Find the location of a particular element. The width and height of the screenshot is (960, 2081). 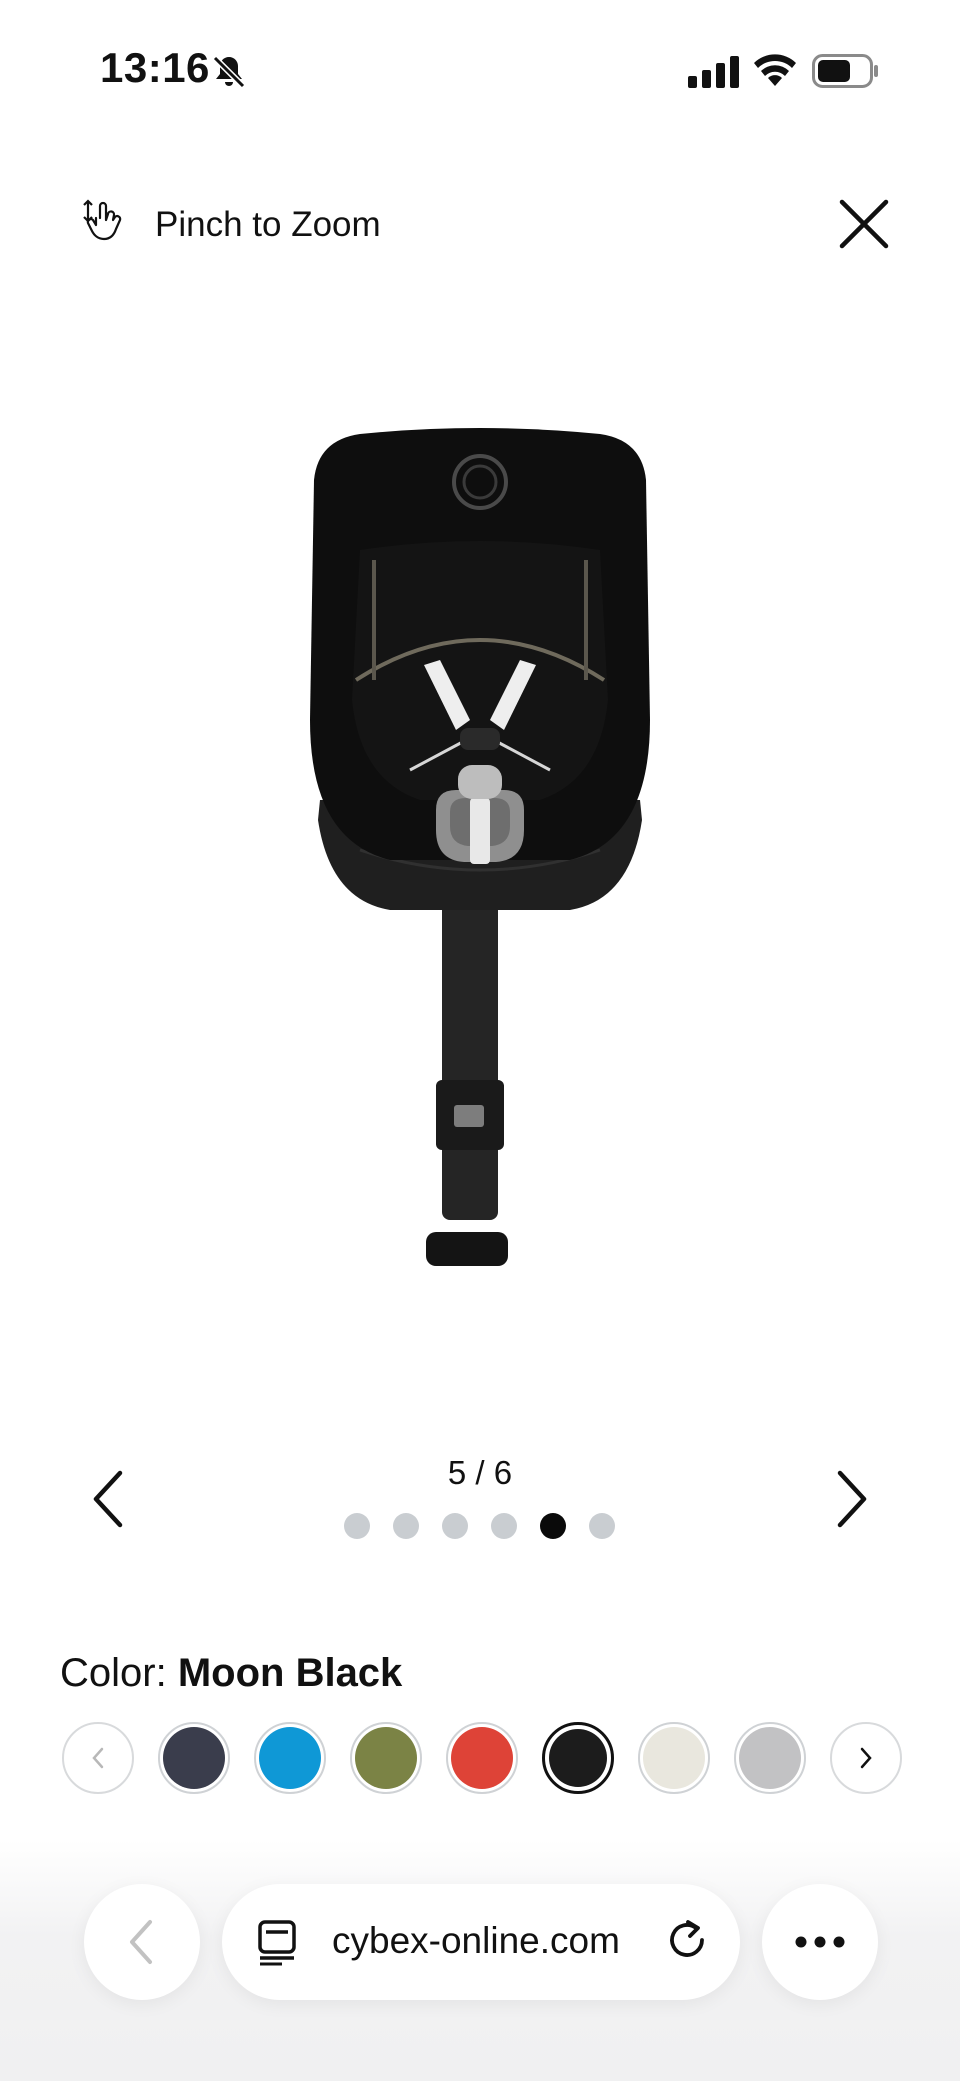

color-label: Color: Moon Black is located at coordinates (231, 1673).